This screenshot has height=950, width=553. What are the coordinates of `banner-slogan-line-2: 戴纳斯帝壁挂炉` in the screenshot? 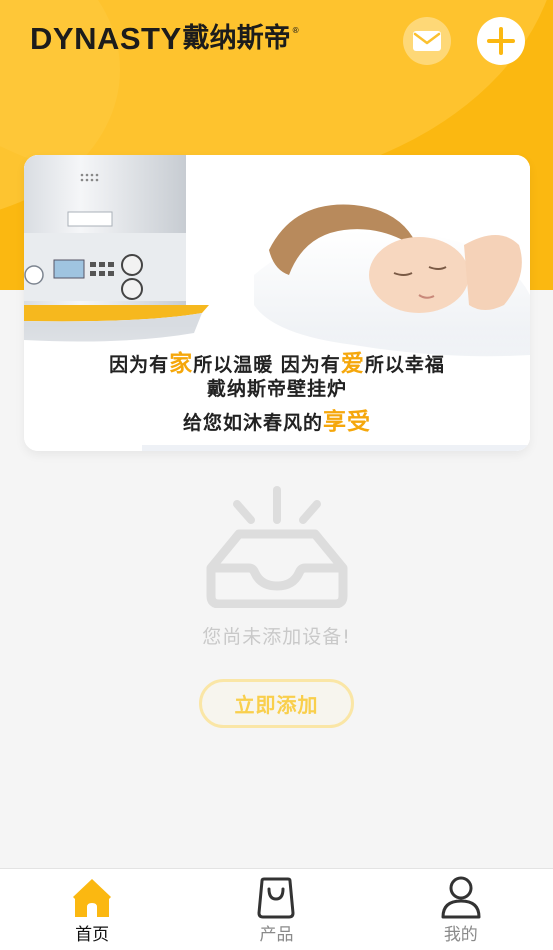 It's located at (276, 389).